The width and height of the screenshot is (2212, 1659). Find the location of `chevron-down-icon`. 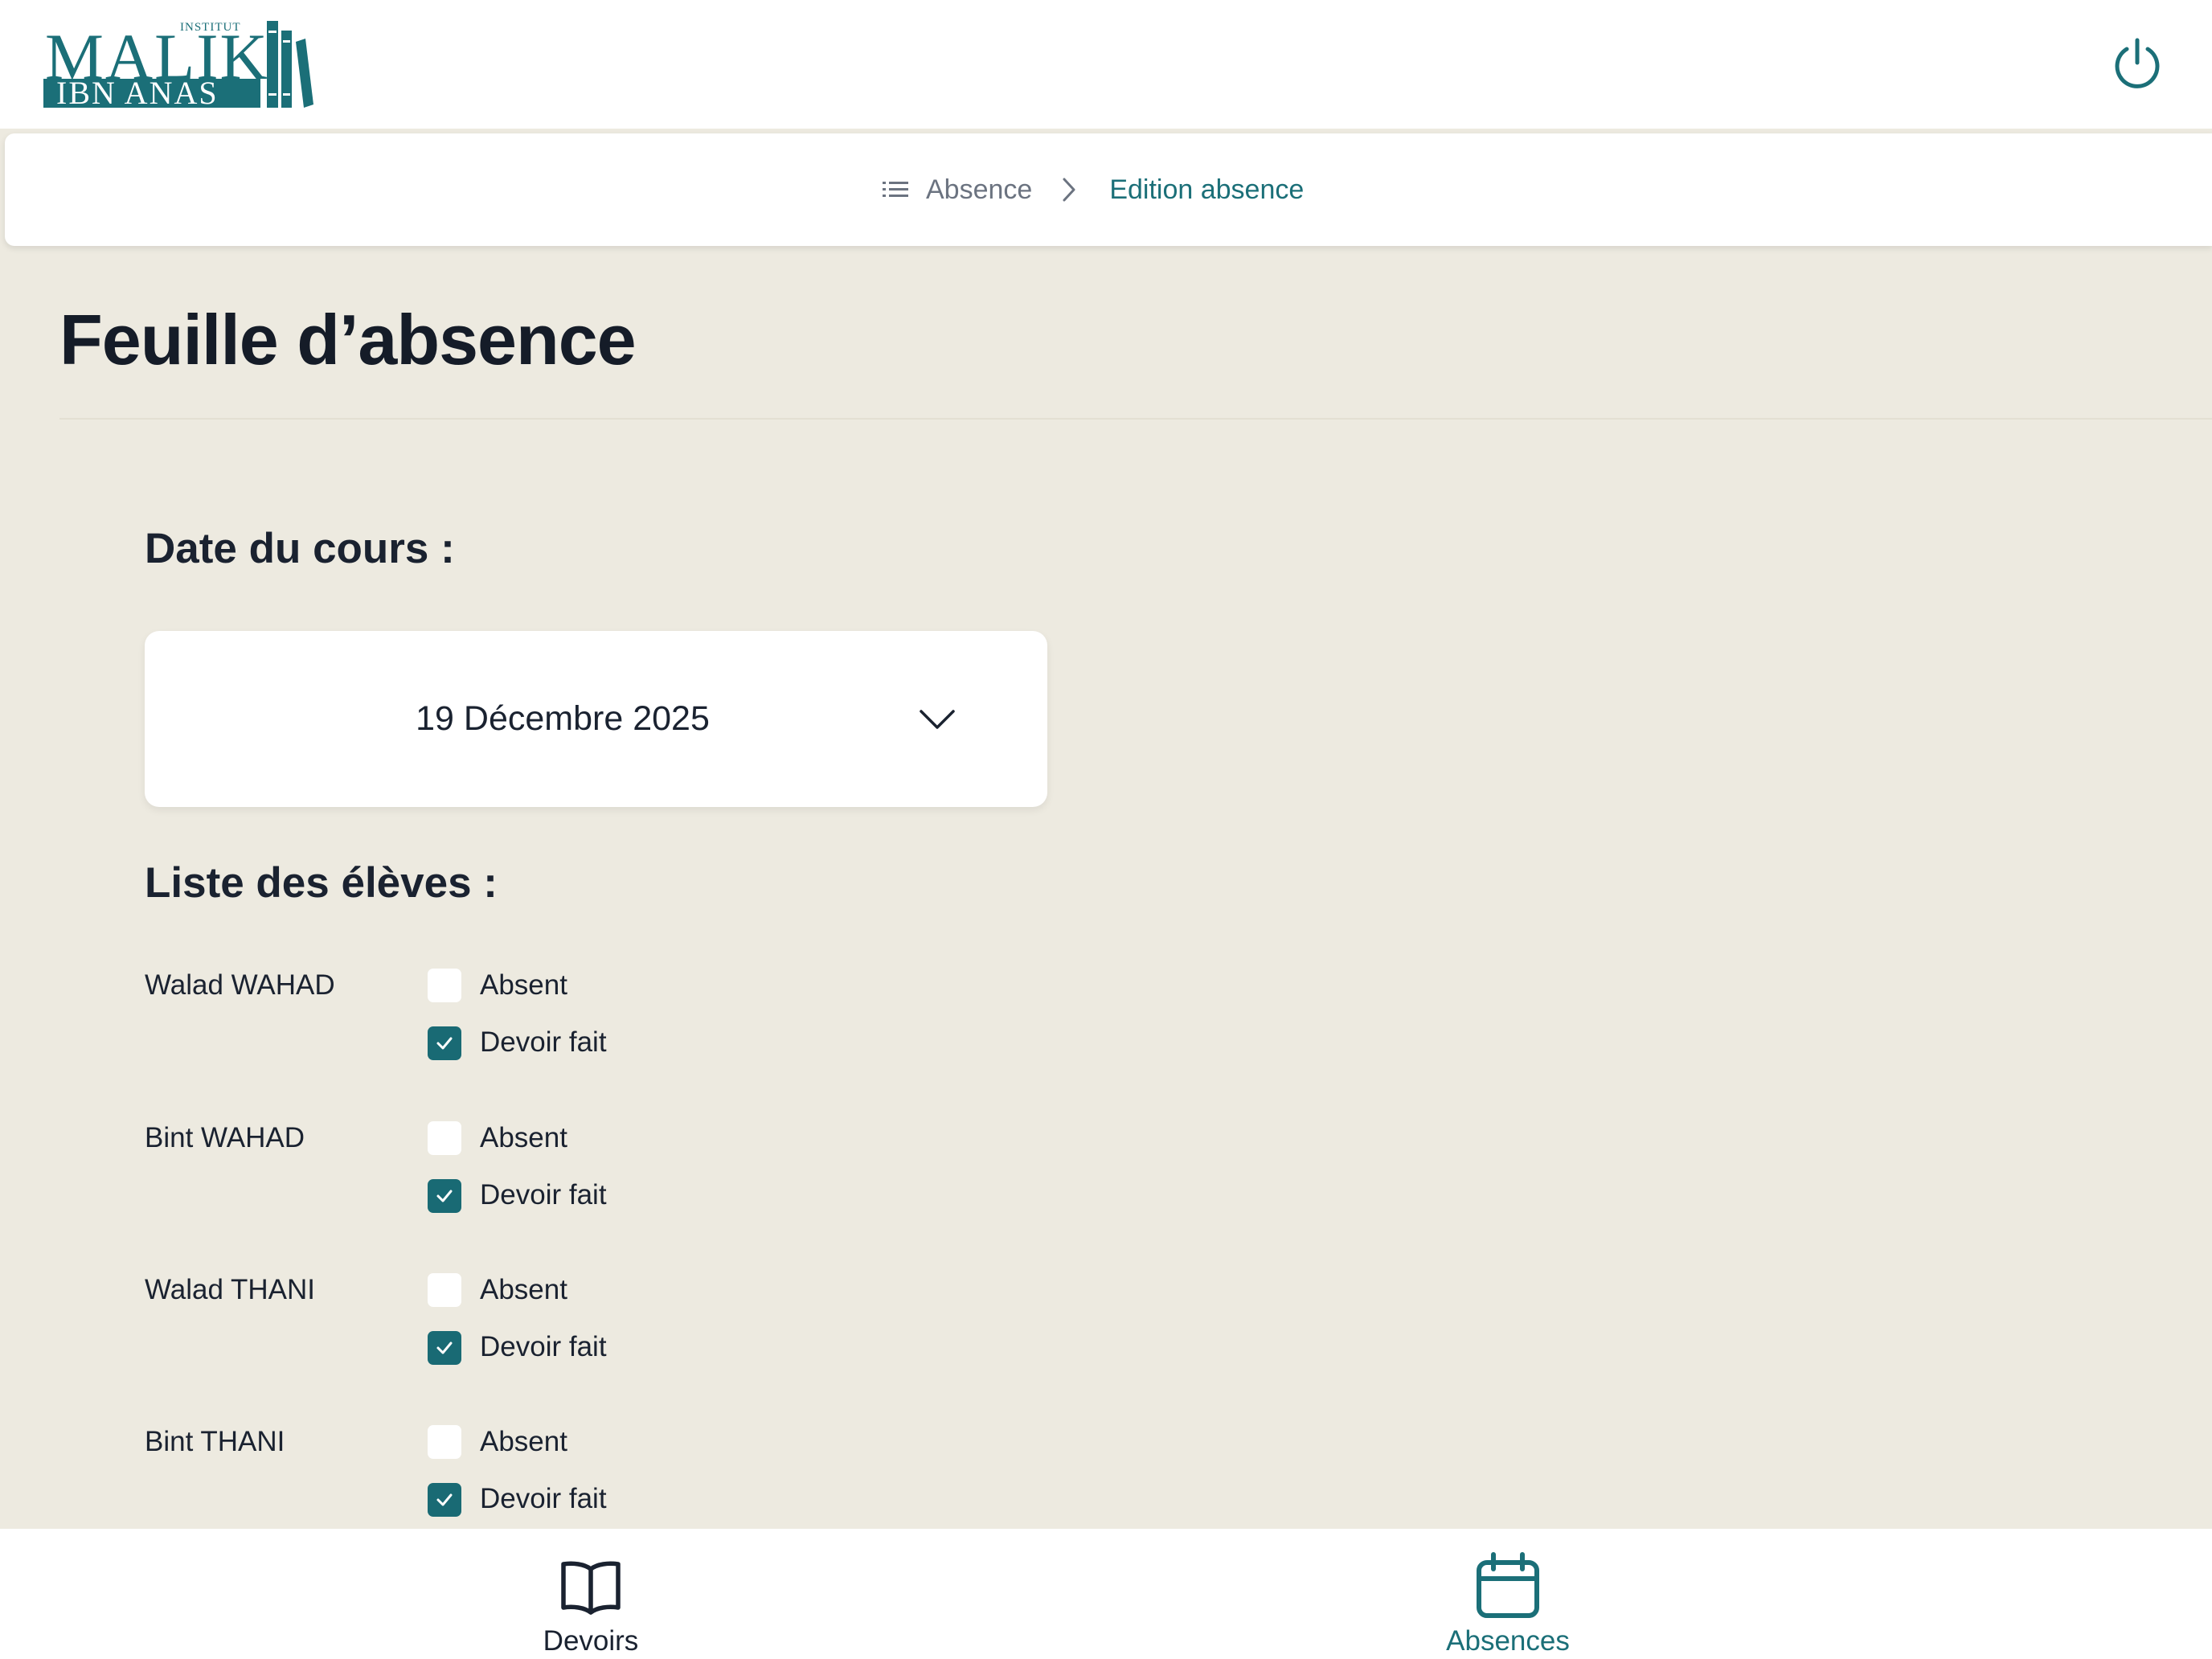

chevron-down-icon is located at coordinates (937, 719).